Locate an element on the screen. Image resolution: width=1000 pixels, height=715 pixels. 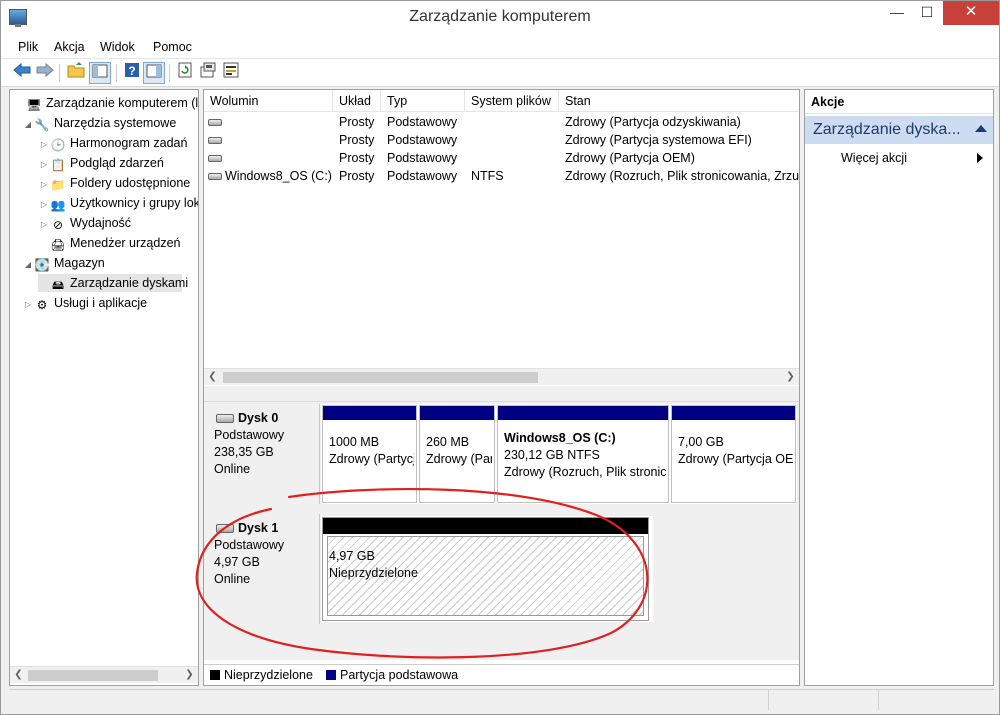
tree-item: ▷ ⚙ Usługi i aplikacje is located at coordinates (84, 303).